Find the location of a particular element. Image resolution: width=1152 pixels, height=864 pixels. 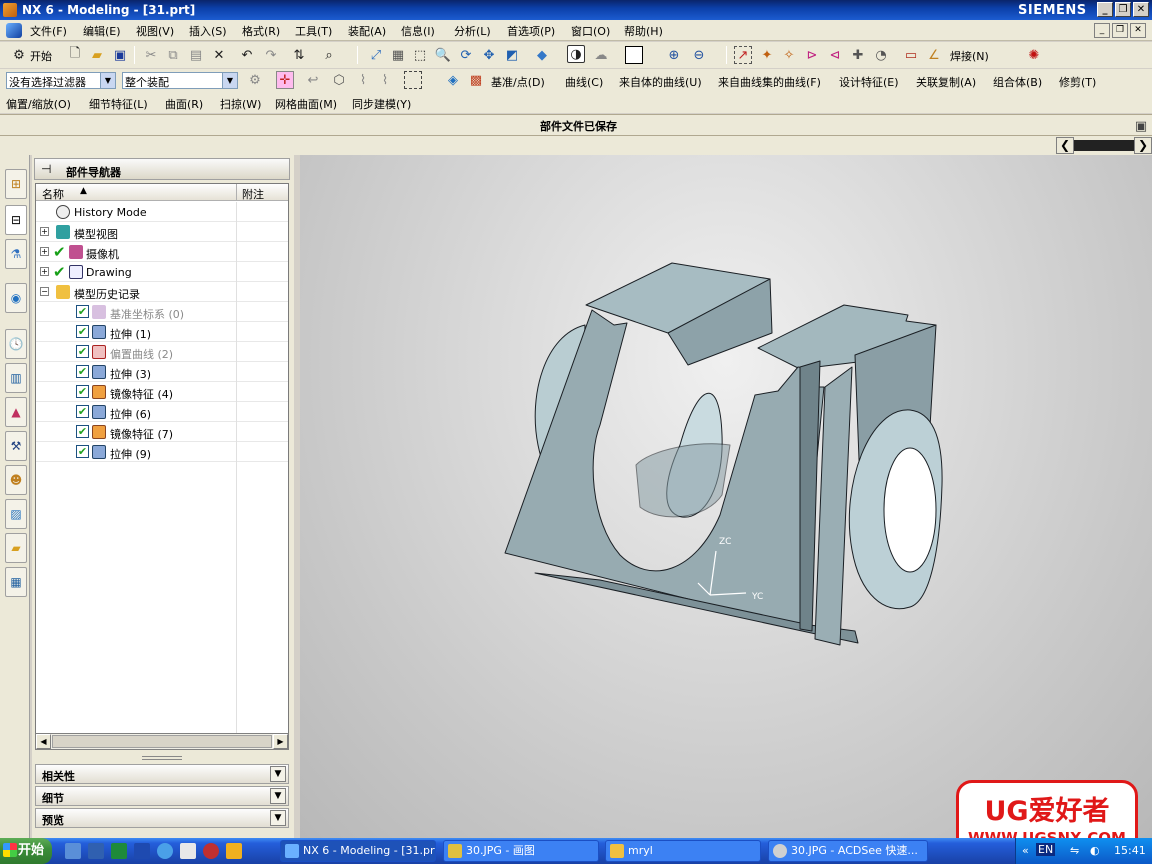

zoom-region-icon: ⬚ is located at coordinates (420, 55).